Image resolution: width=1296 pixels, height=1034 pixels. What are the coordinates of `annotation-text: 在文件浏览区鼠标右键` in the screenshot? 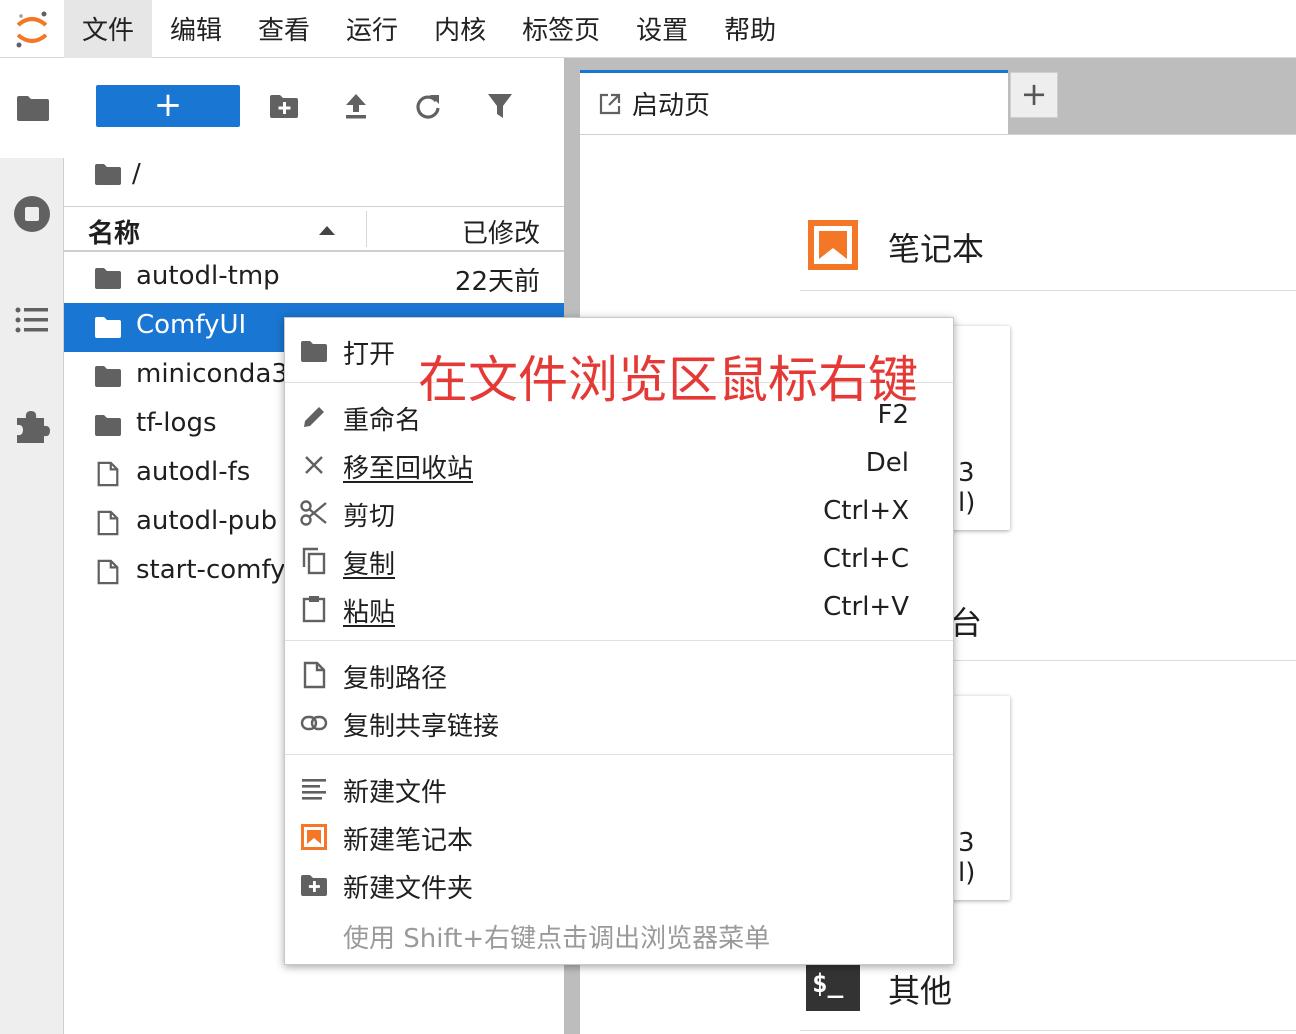 It's located at (668, 380).